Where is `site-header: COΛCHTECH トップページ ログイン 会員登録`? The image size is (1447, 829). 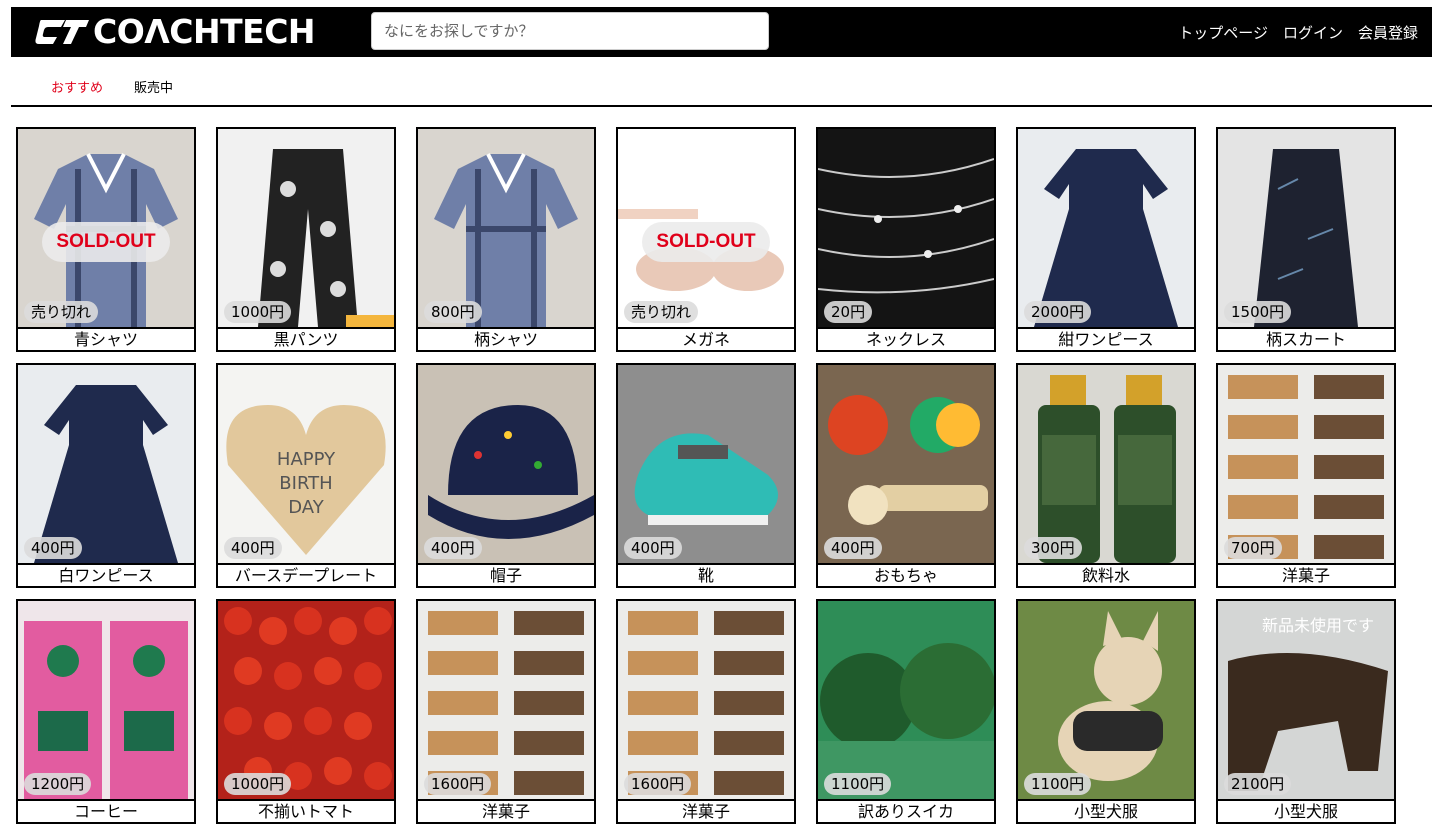
site-header: COΛCHTECH トップページ ログイン 会員登録 is located at coordinates (721, 32).